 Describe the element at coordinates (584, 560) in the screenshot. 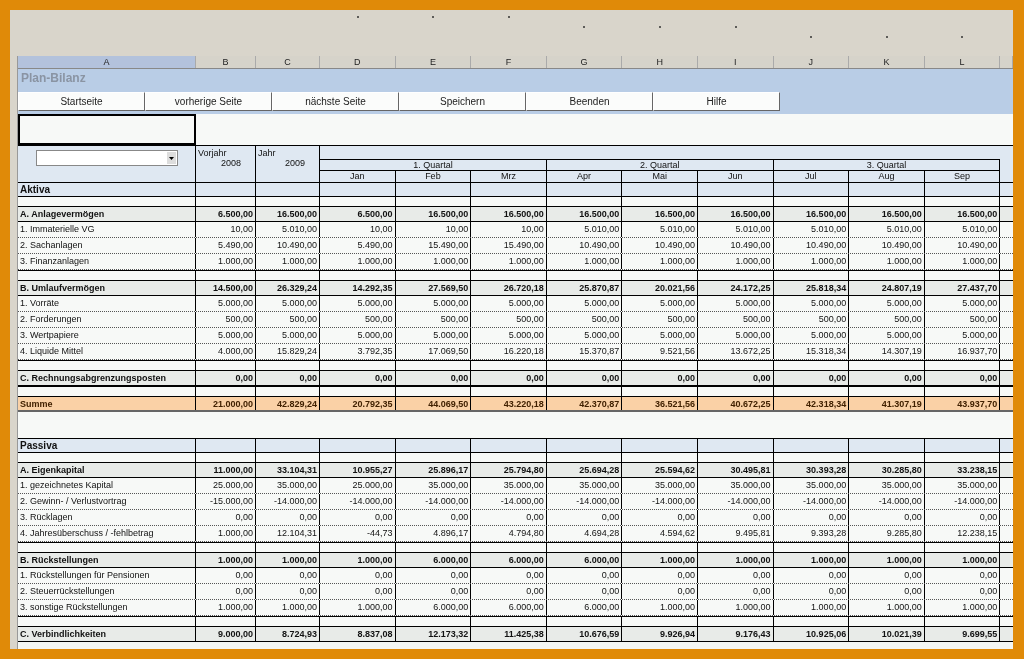

I see `value-cell: 6.000,00` at that location.